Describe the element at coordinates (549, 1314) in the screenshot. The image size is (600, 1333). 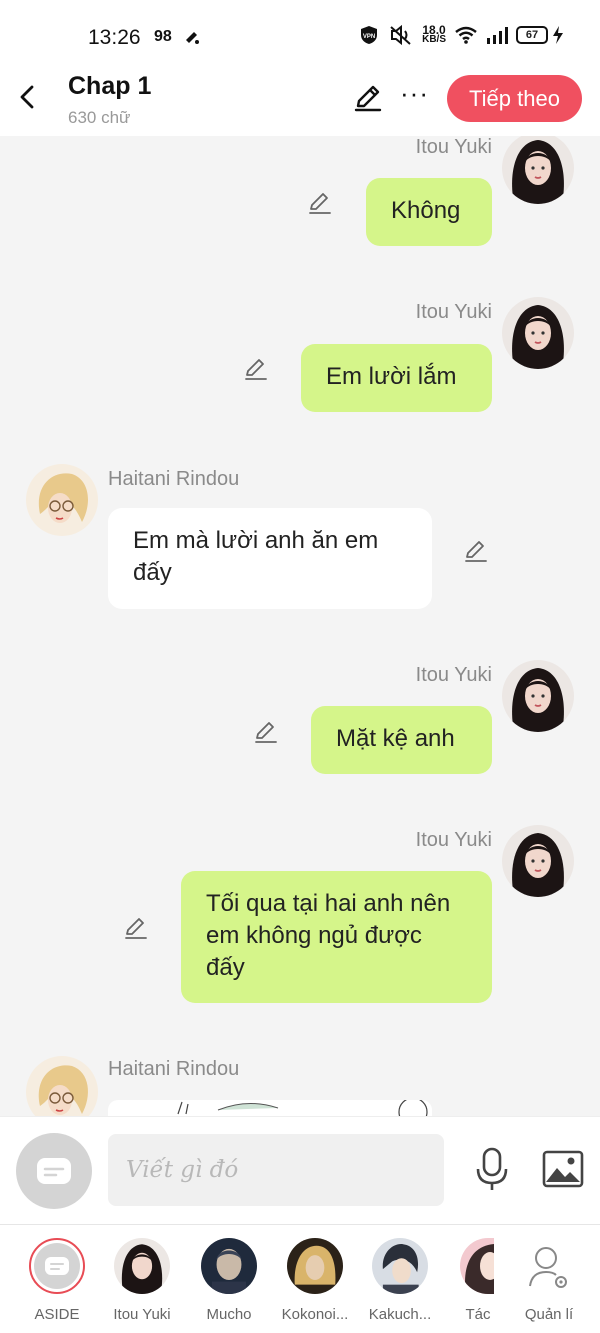
I see `character-label: Quản lí` at that location.